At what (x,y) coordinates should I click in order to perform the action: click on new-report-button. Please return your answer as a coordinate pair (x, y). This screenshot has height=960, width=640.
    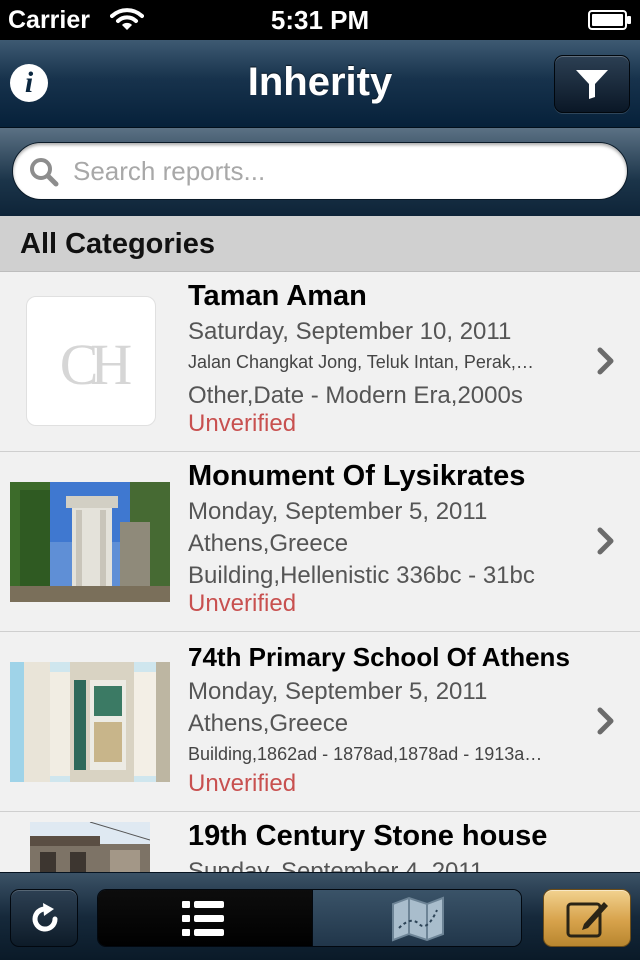
    Looking at the image, I should click on (587, 918).